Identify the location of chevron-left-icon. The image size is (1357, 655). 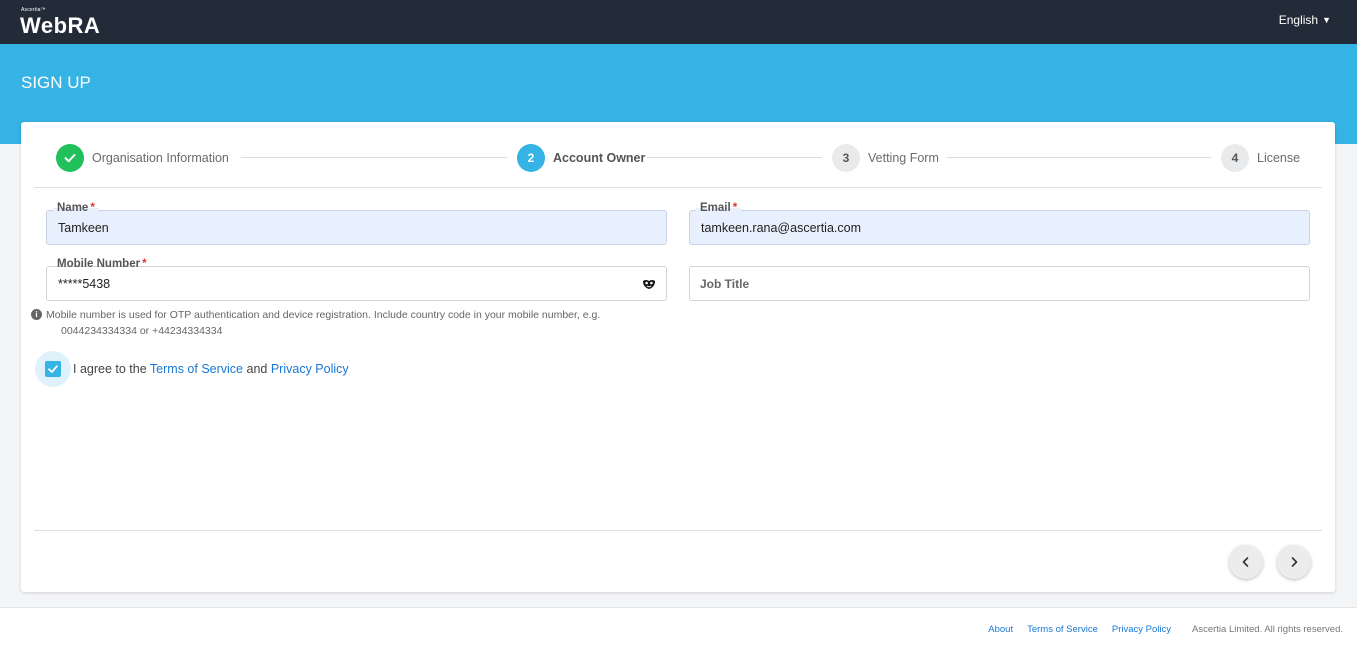
(1245, 562).